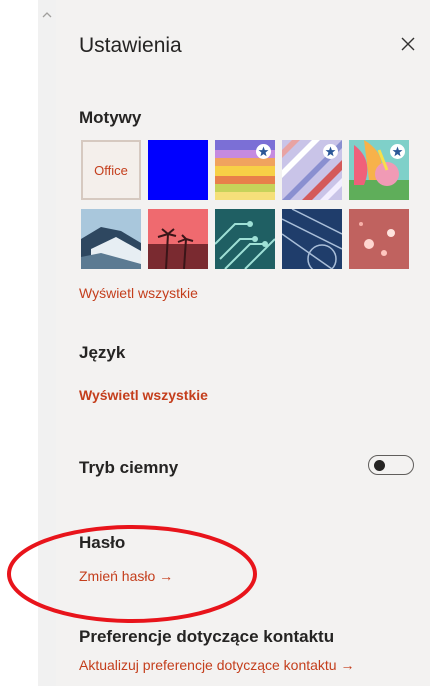  What do you see at coordinates (178, 239) in the screenshot?
I see `theme-tile-palm-trees` at bounding box center [178, 239].